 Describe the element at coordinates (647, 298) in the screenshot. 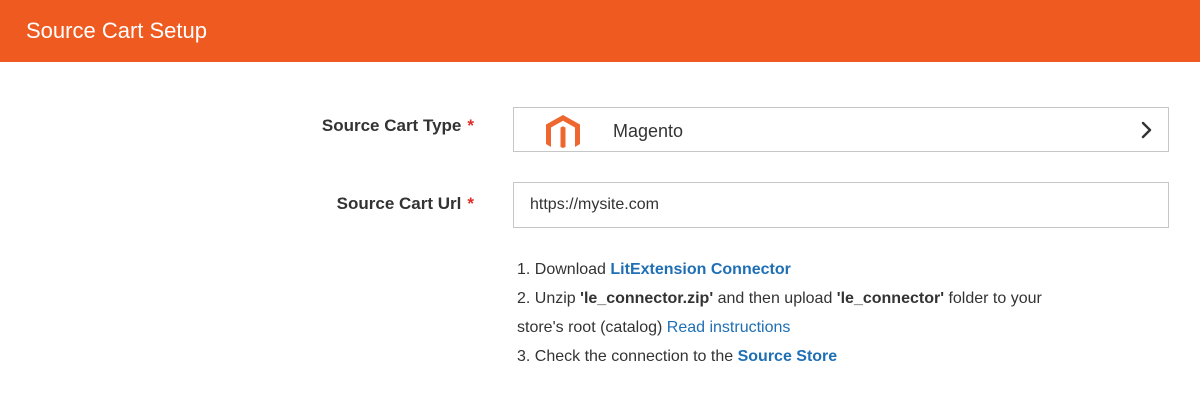

I see `zip-filename: 'le_connector.zip'` at that location.